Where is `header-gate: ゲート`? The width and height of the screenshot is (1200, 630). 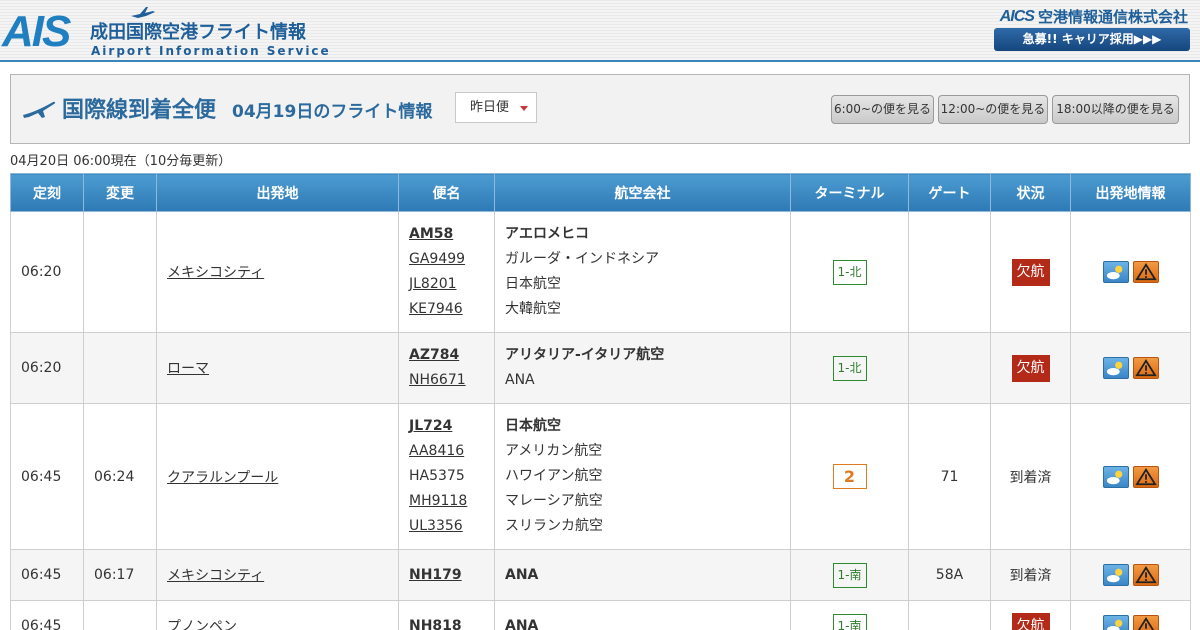
header-gate: ゲート is located at coordinates (949, 192).